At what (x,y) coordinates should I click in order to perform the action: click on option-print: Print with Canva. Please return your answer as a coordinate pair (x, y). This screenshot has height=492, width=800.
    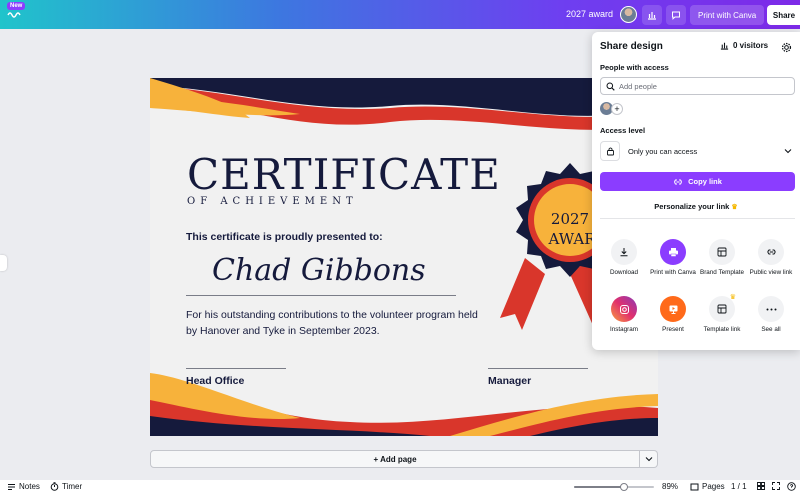
    Looking at the image, I should click on (673, 258).